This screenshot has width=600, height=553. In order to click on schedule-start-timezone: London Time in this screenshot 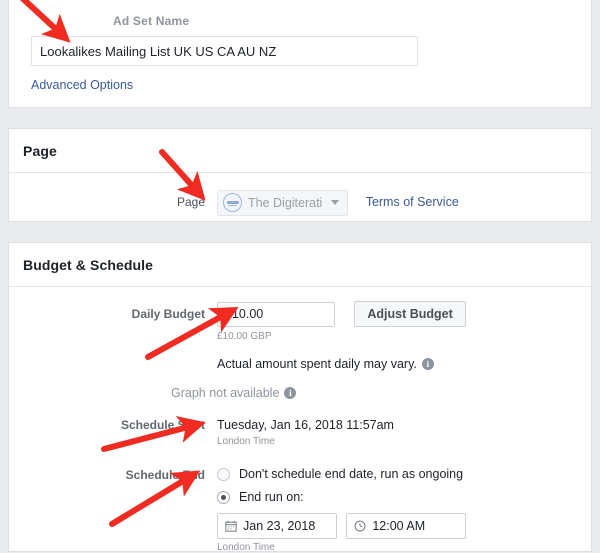, I will do `click(246, 441)`.